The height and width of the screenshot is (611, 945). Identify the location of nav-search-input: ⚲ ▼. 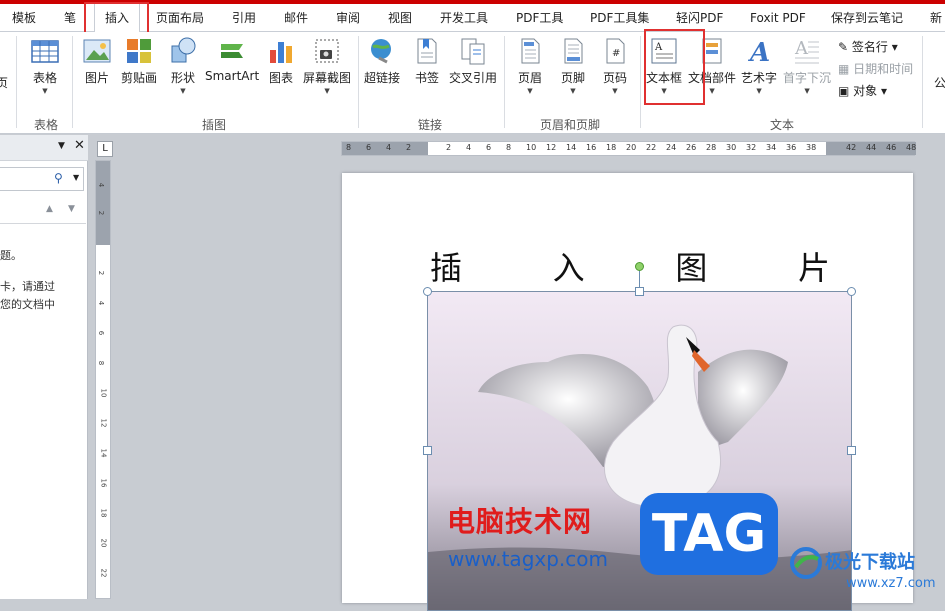
(42, 179).